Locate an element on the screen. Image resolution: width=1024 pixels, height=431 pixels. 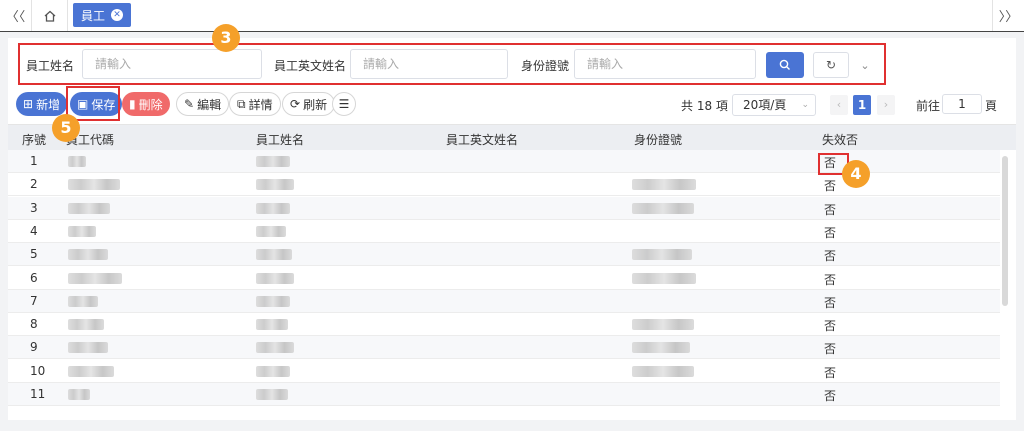
row-seq: 6 is located at coordinates (34, 277).